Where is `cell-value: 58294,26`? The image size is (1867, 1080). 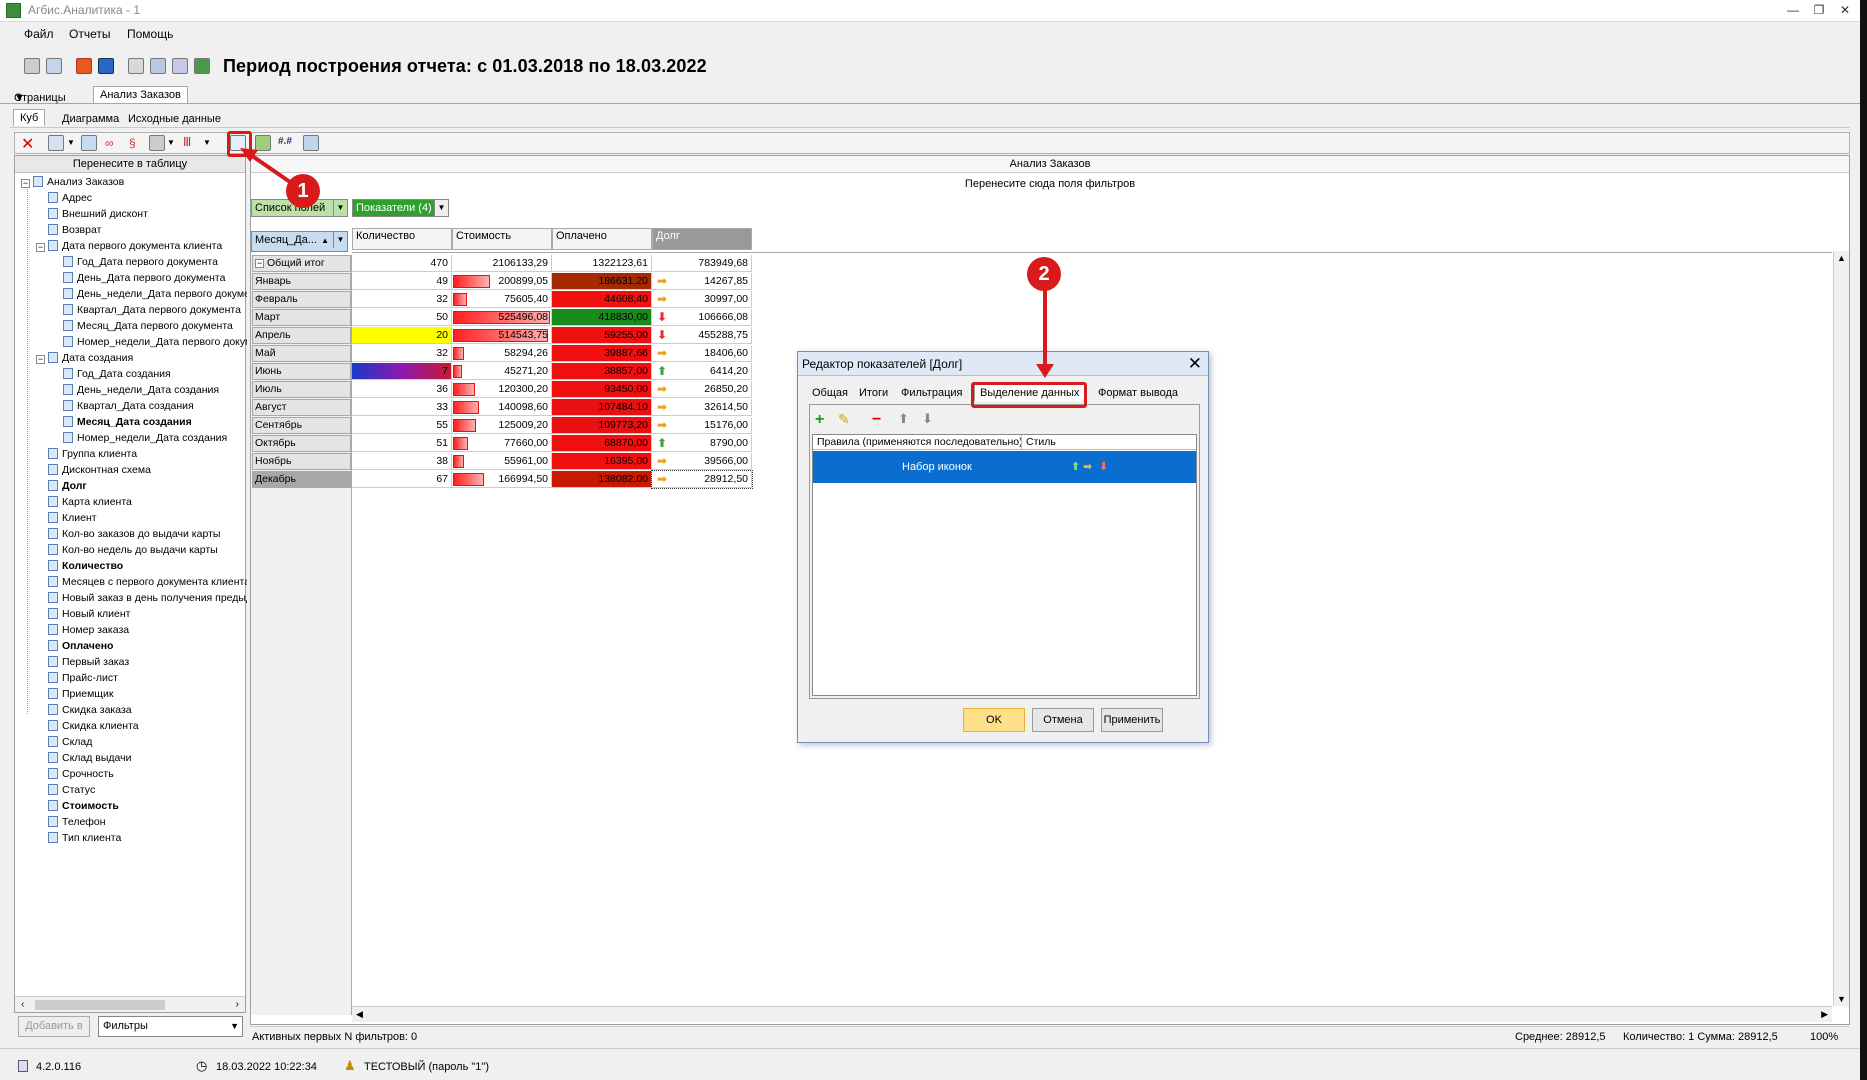
cell-value: 58294,26 is located at coordinates (526, 353).